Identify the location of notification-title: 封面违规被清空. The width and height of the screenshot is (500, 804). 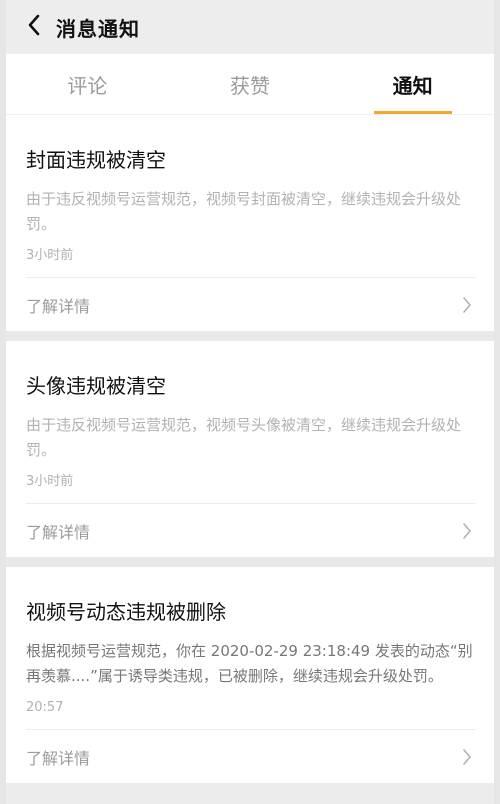
(96, 160).